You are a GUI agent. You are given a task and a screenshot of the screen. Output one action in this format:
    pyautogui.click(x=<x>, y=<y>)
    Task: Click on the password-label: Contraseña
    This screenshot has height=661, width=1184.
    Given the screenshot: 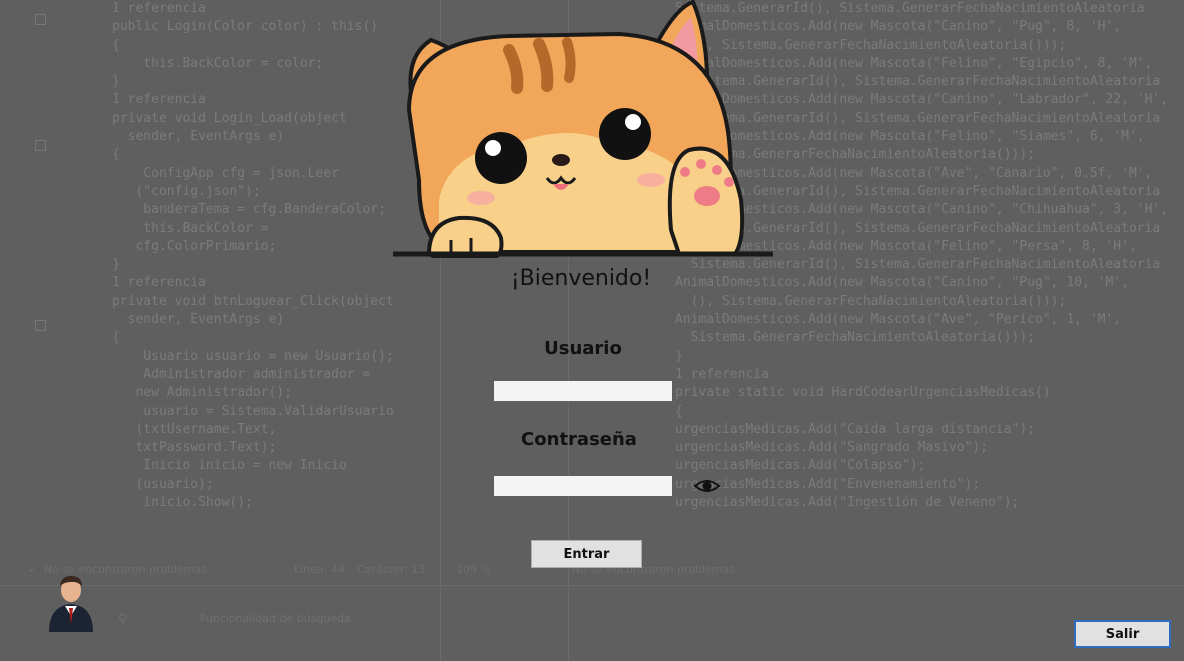 What is the action you would take?
    pyautogui.click(x=579, y=439)
    